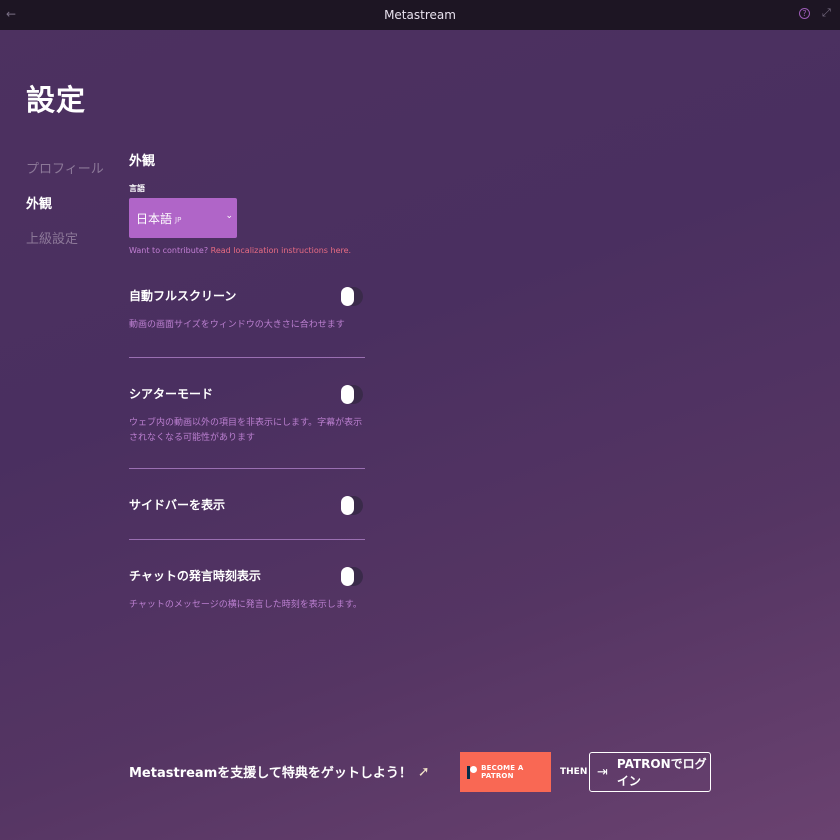  I want to click on setting-name: サイドバーを表示, so click(177, 505).